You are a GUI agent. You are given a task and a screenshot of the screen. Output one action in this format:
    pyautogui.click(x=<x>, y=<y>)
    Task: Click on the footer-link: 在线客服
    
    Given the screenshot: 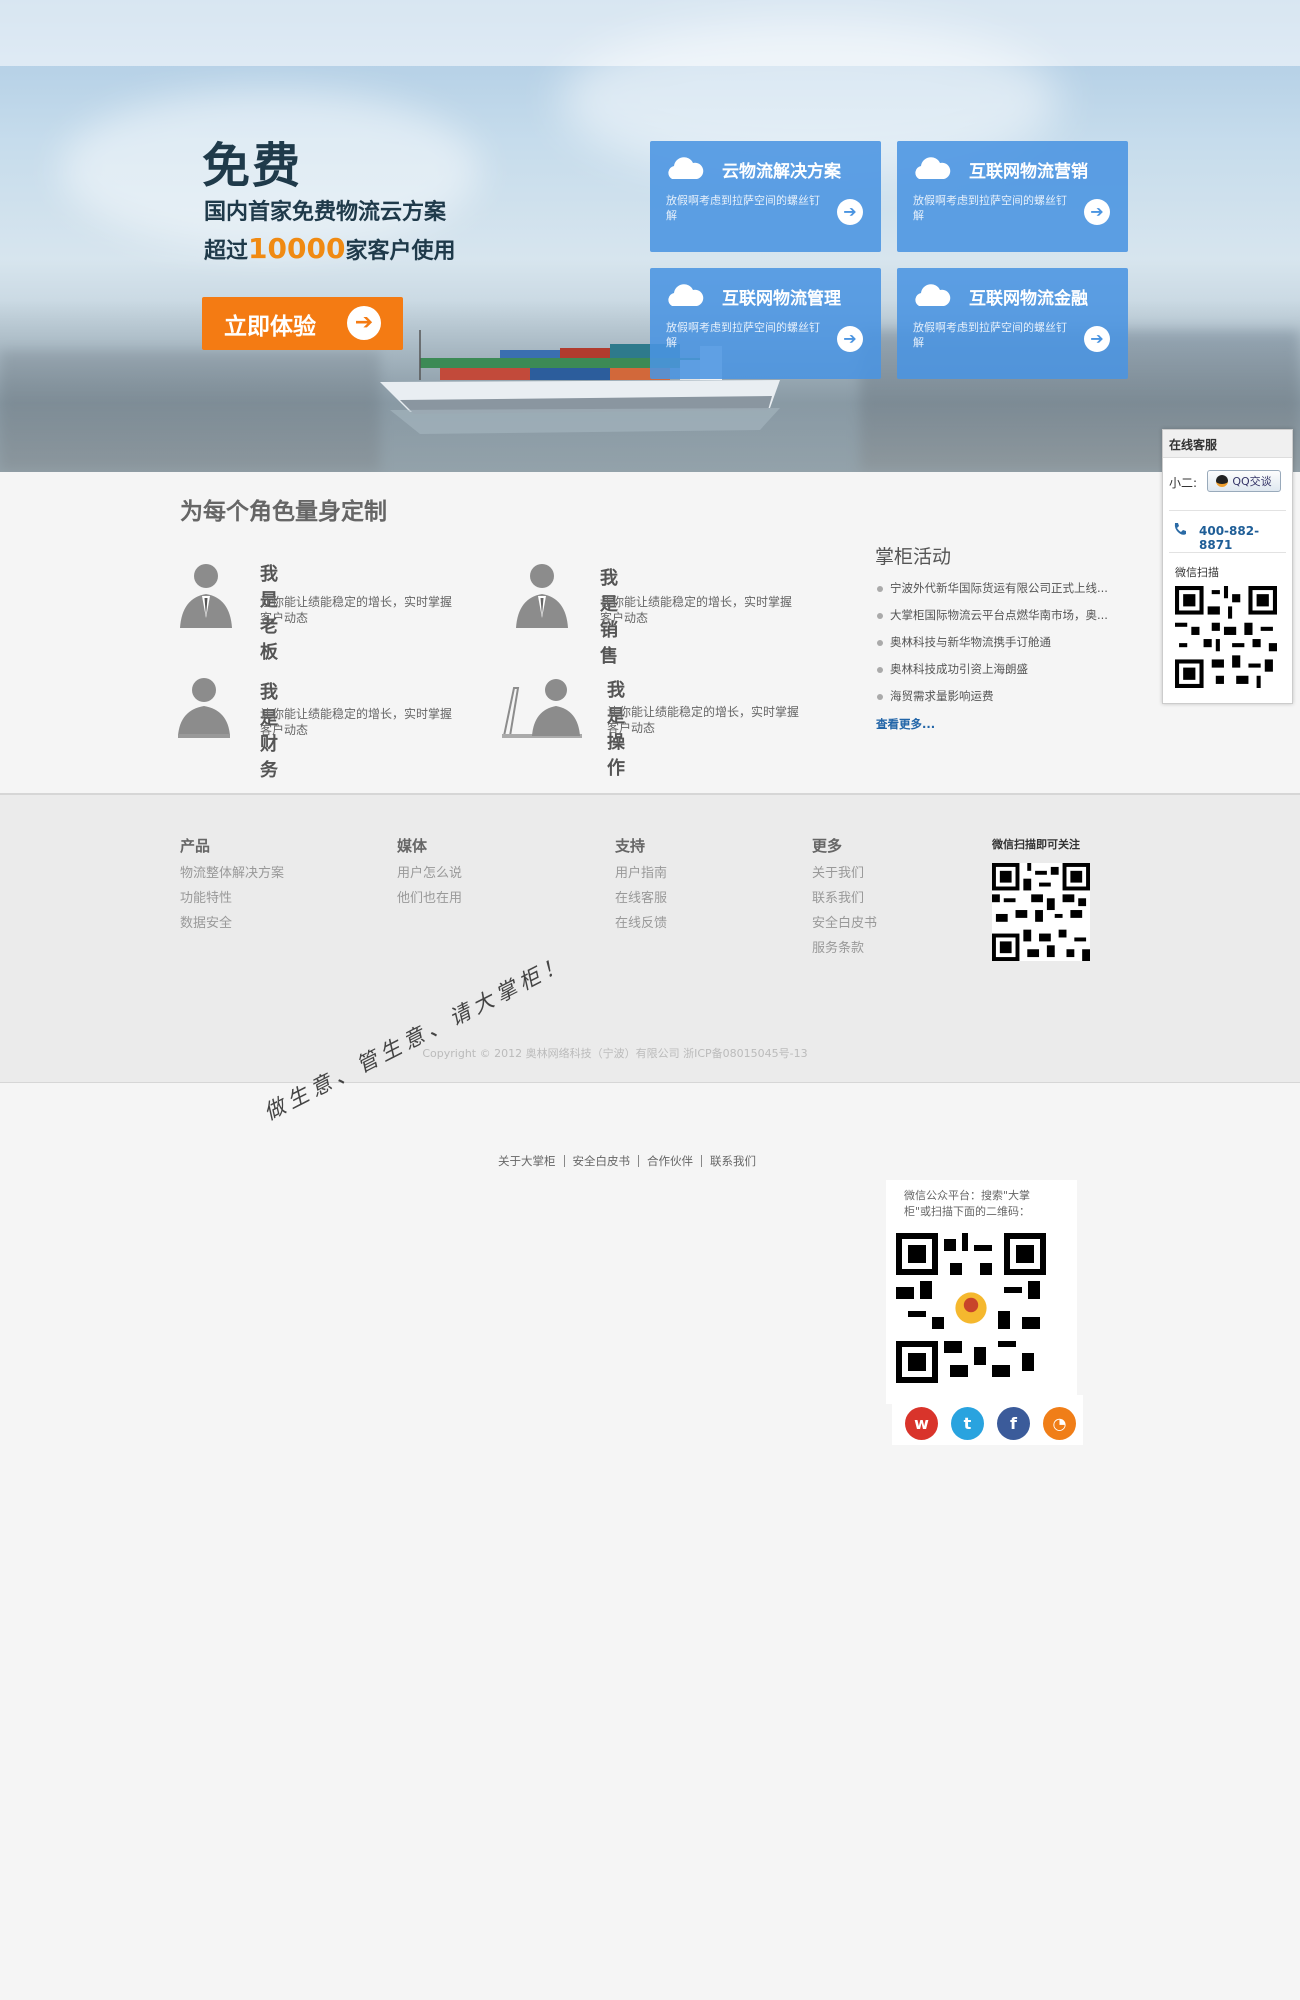 What is the action you would take?
    pyautogui.click(x=641, y=899)
    